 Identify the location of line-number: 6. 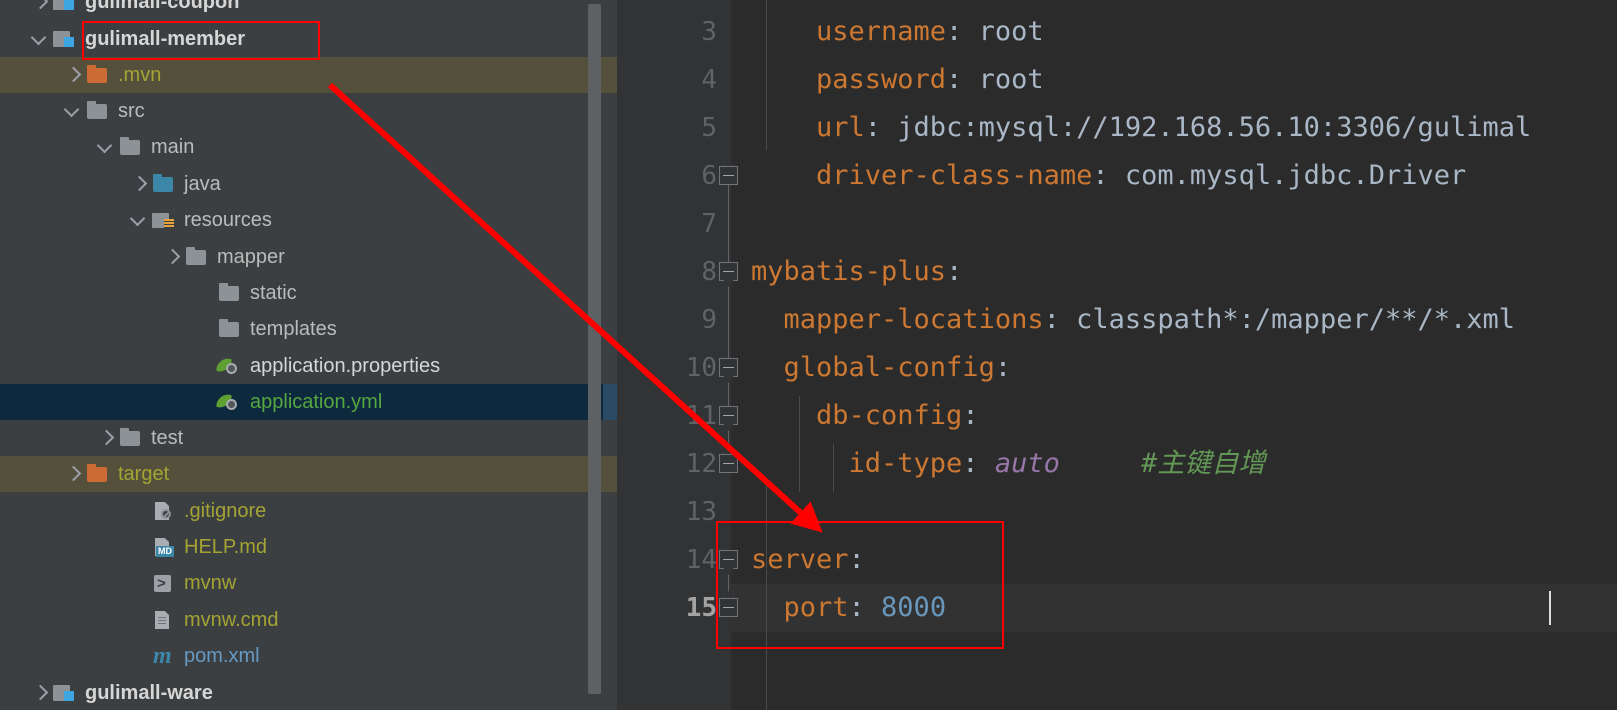
(709, 176).